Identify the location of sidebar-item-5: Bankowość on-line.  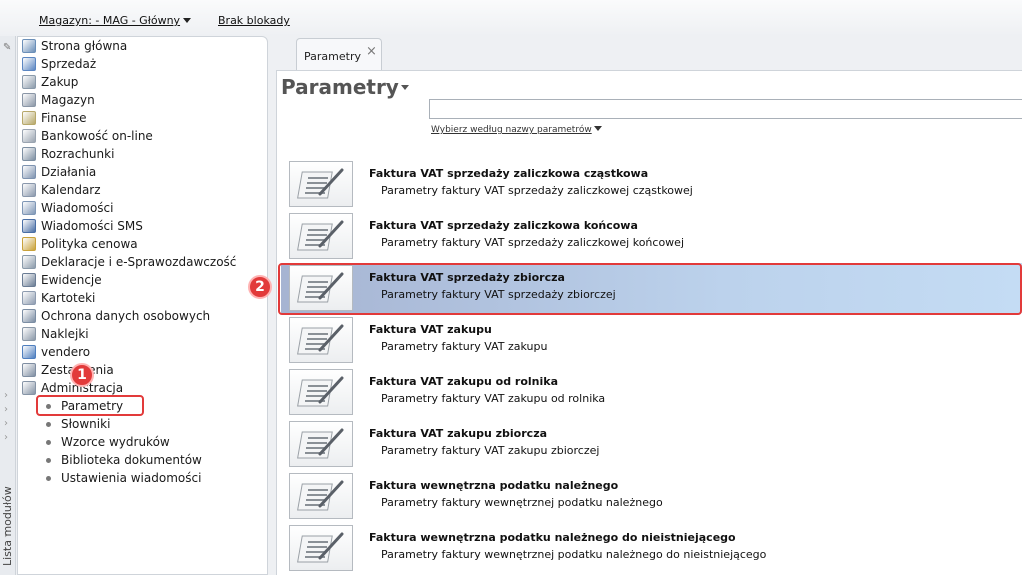
(87, 136).